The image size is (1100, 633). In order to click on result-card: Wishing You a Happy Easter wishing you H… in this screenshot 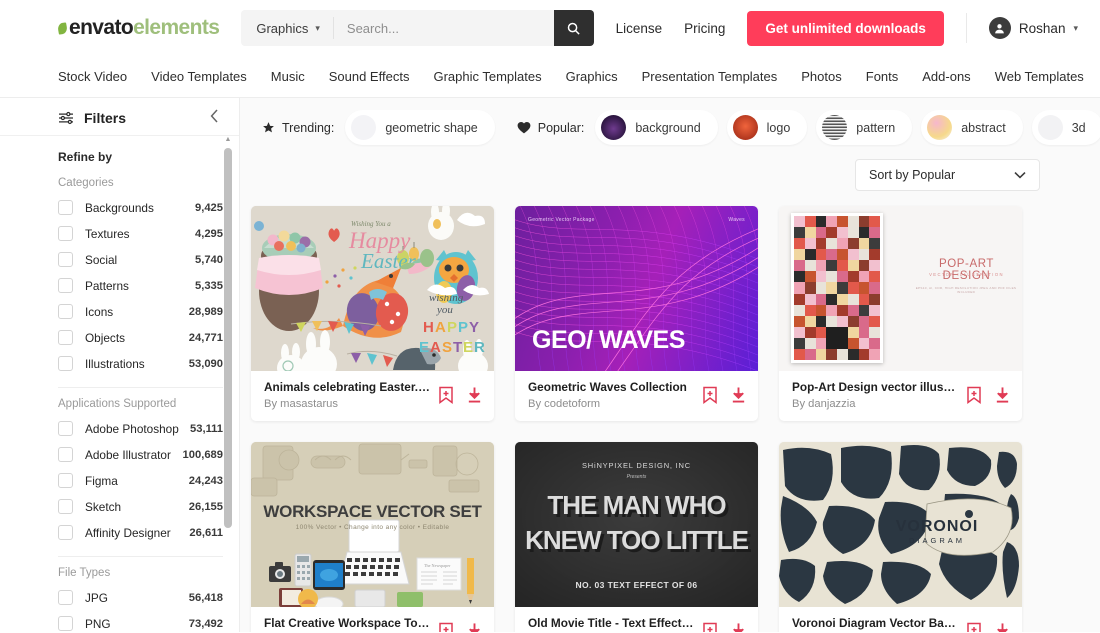, I will do `click(372, 313)`.